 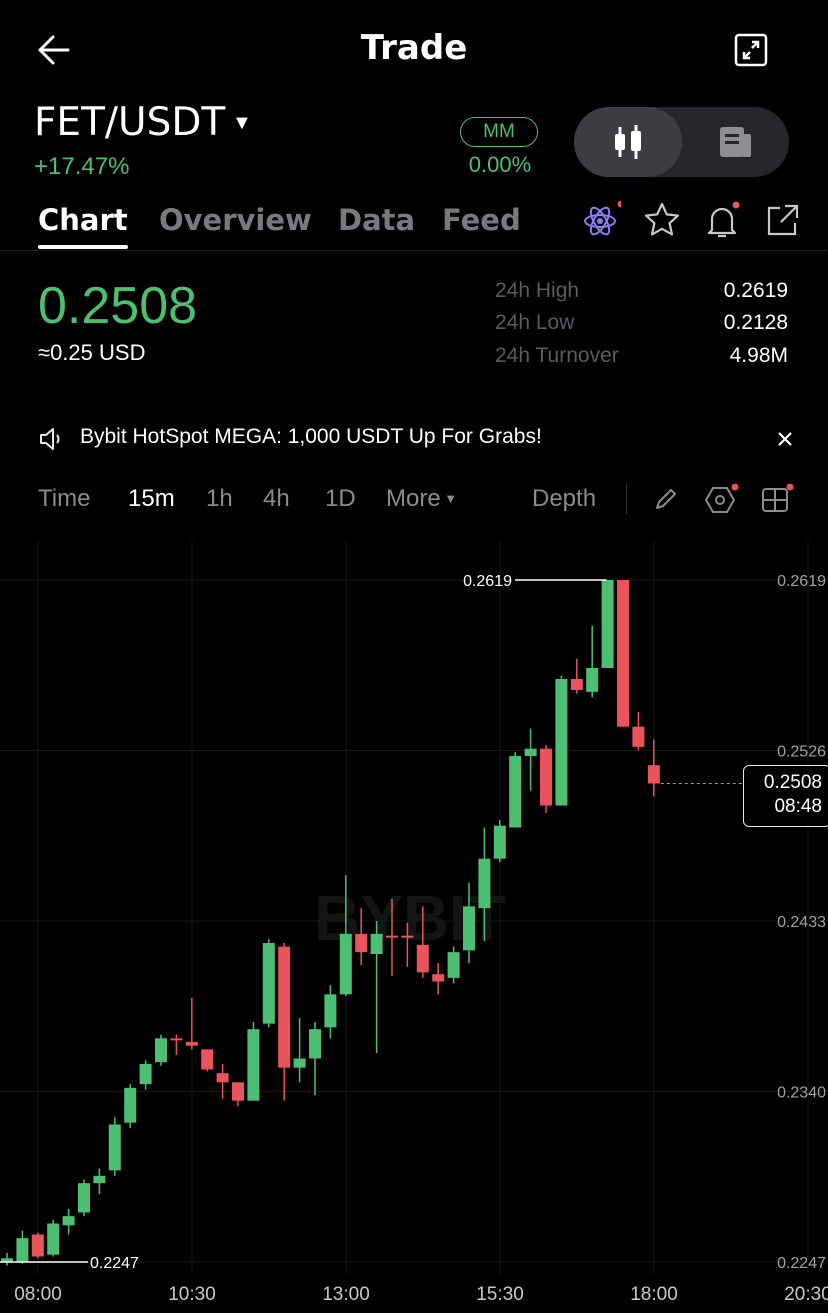 I want to click on tf-4h: 4h, so click(x=276, y=499).